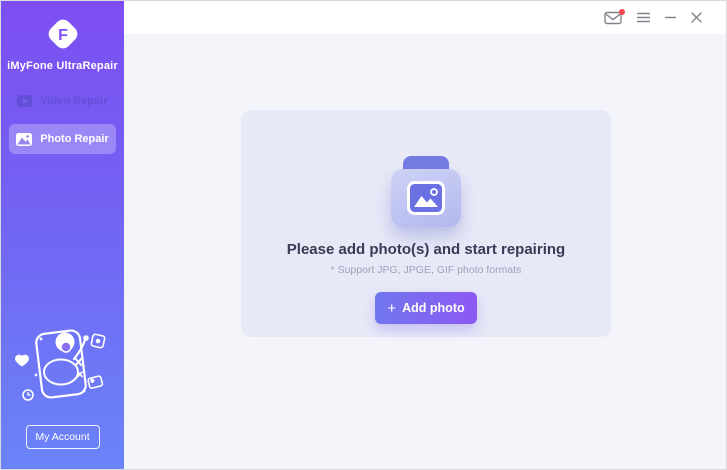  Describe the element at coordinates (696, 17) in the screenshot. I see `close-icon` at that location.